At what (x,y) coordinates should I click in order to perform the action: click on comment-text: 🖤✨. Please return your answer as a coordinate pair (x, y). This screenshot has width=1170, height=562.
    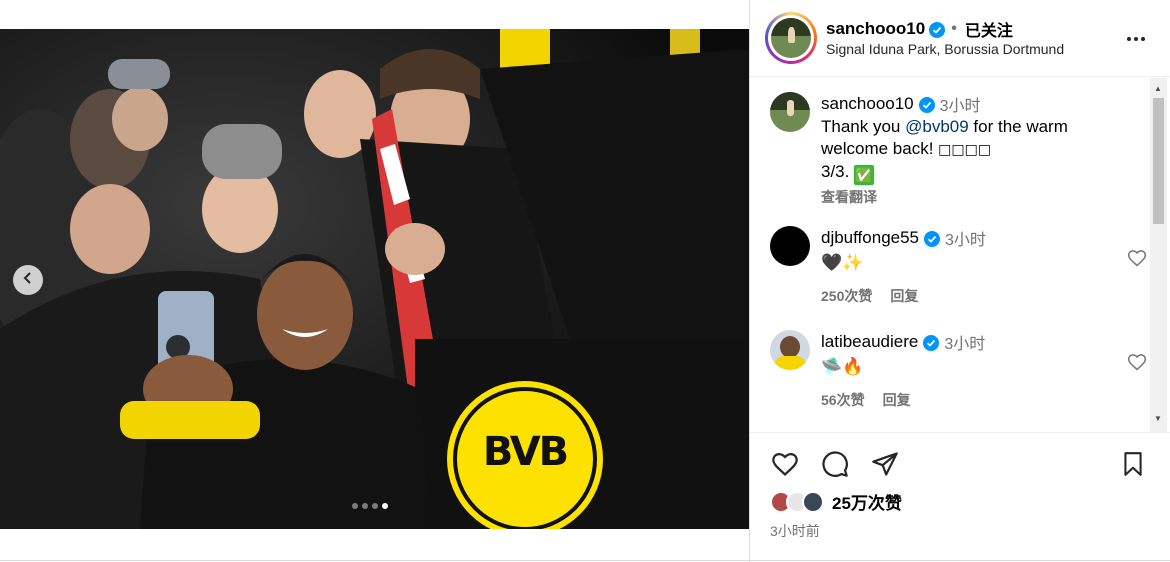
    Looking at the image, I should click on (842, 262).